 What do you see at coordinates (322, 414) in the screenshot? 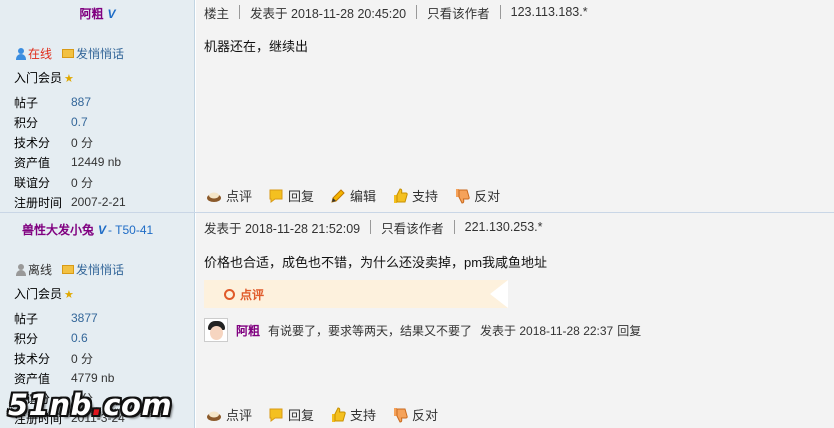
I see `post-actions: 点评 回复 支持 反对` at bounding box center [322, 414].